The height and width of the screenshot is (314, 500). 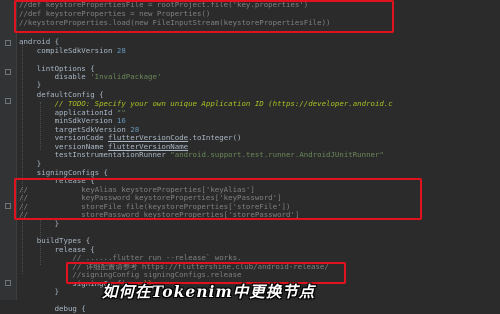 What do you see at coordinates (52, 308) in the screenshot?
I see `code-line: debug {` at bounding box center [52, 308].